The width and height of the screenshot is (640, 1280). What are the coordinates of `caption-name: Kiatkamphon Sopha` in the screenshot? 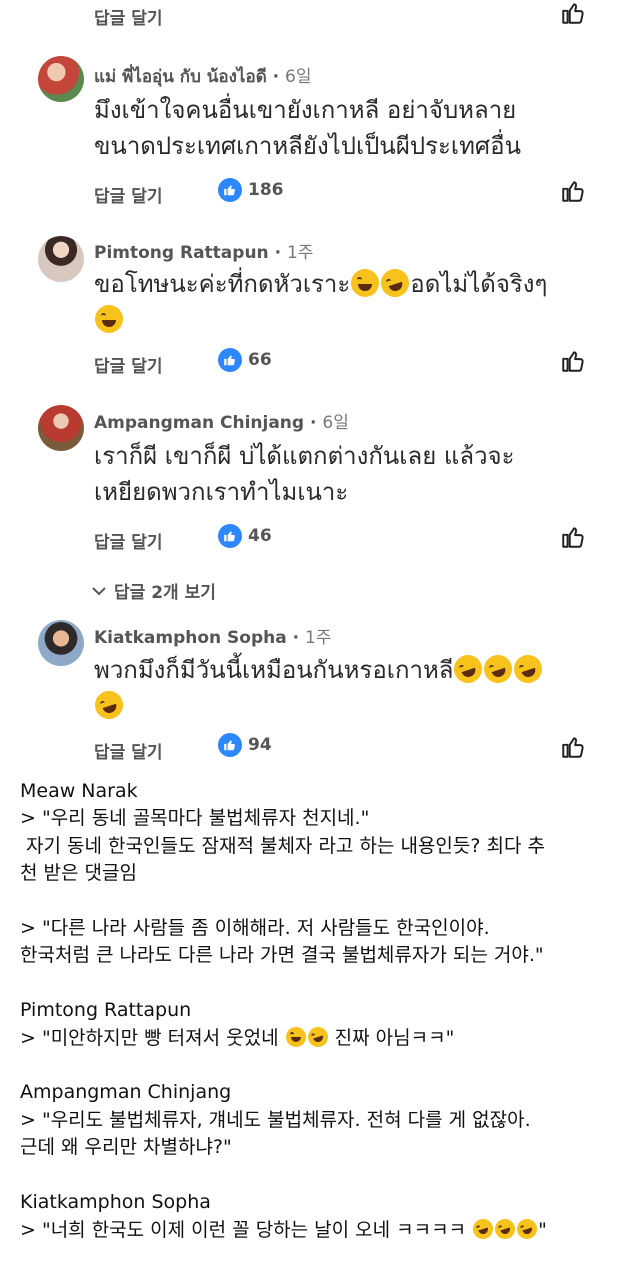 It's located at (115, 1202).